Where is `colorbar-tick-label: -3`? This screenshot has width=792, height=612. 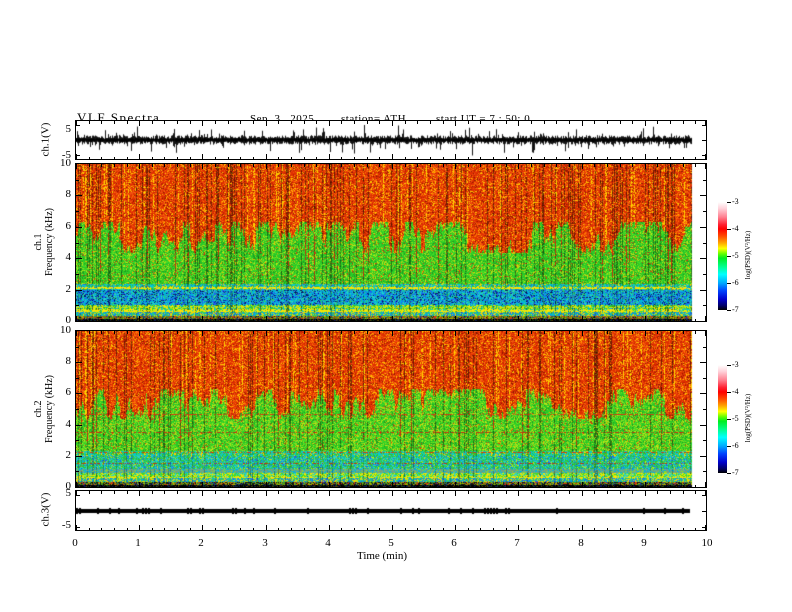 colorbar-tick-label: -3 is located at coordinates (735, 364).